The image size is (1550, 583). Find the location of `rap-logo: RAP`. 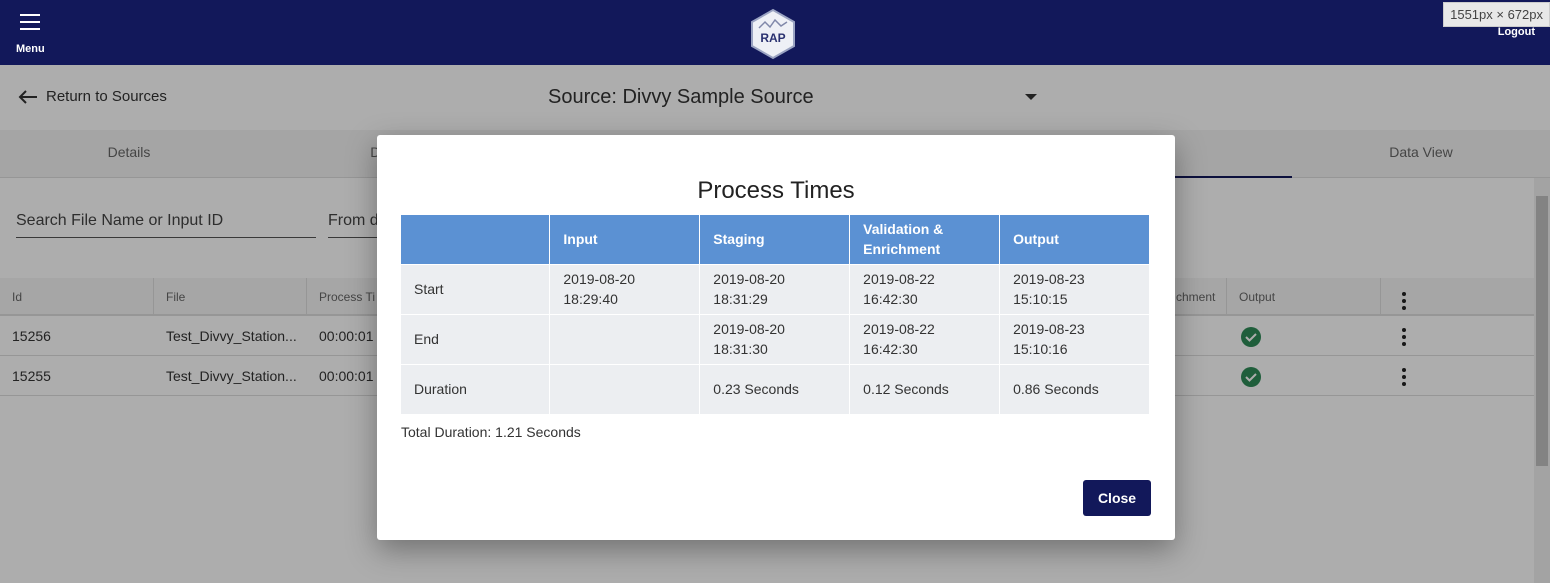

rap-logo: RAP is located at coordinates (773, 34).